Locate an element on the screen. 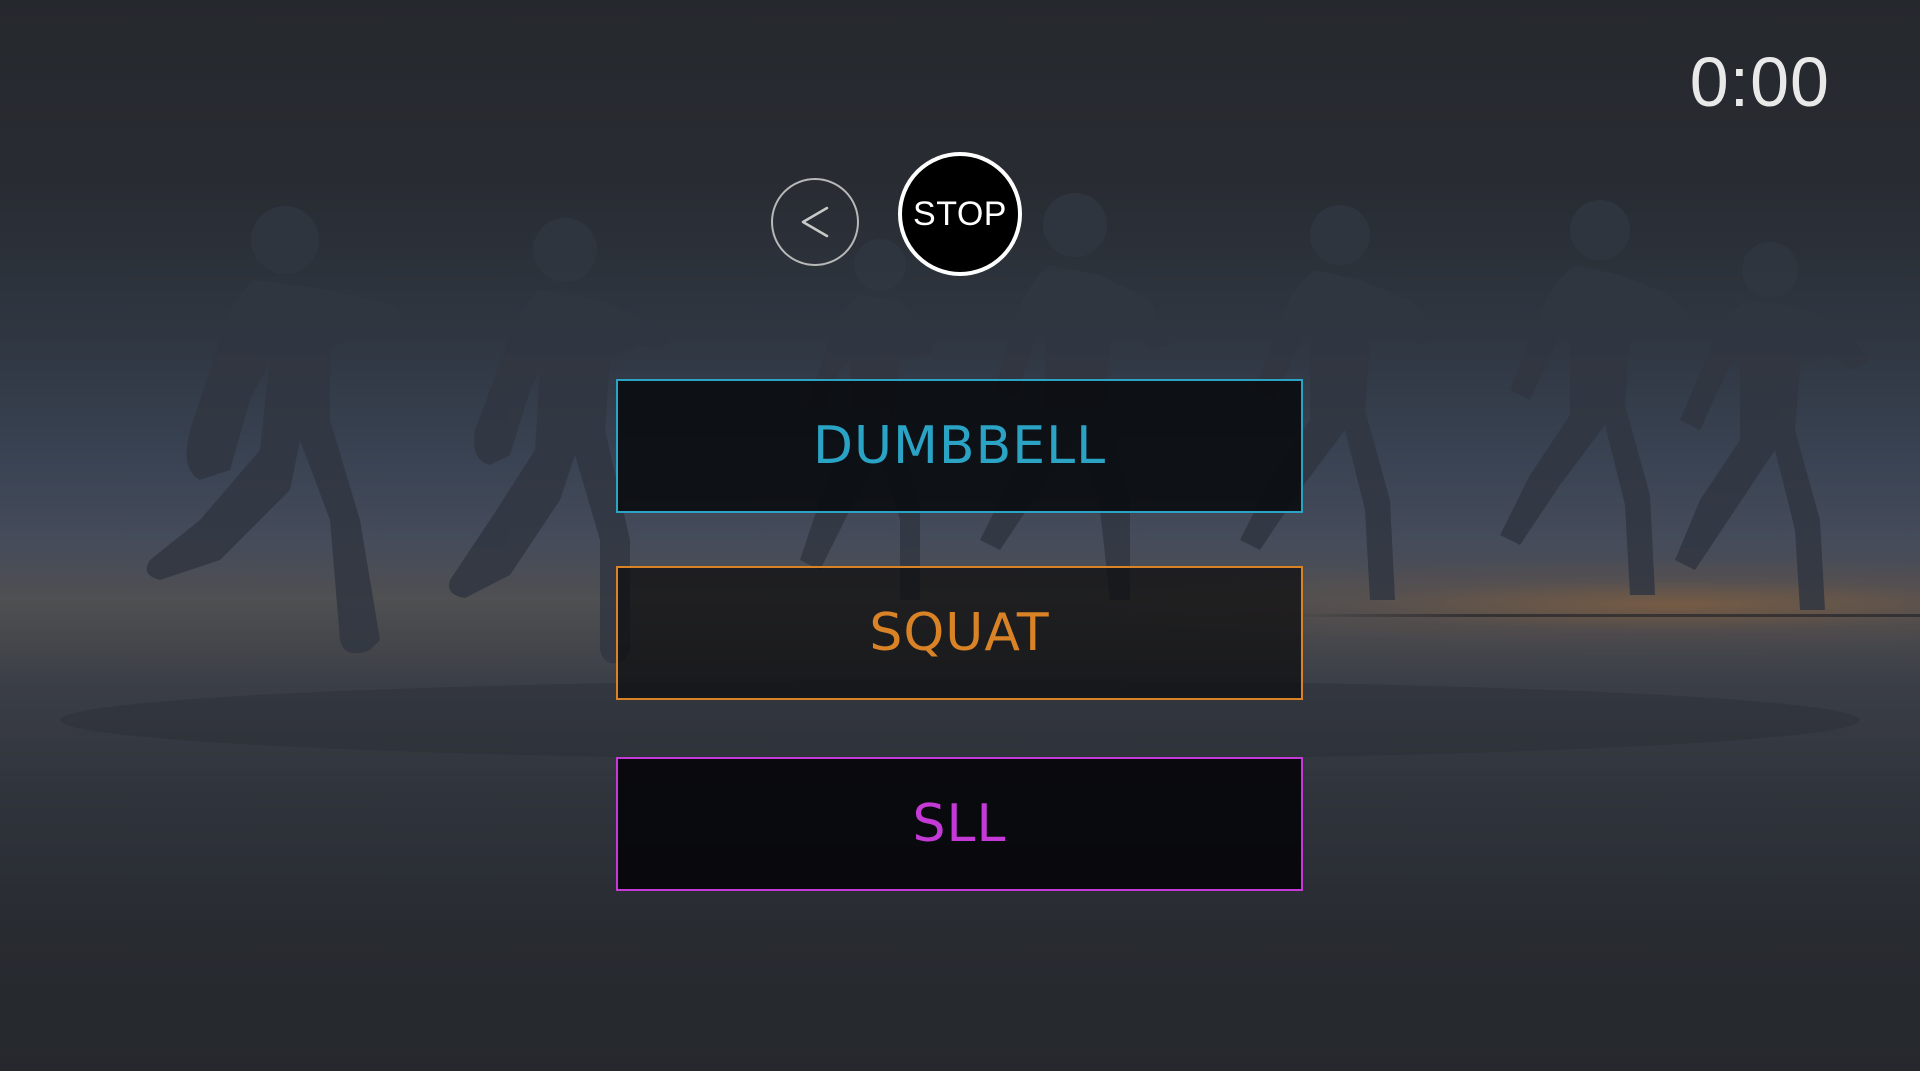  option-sll-button: SLL is located at coordinates (959, 824).